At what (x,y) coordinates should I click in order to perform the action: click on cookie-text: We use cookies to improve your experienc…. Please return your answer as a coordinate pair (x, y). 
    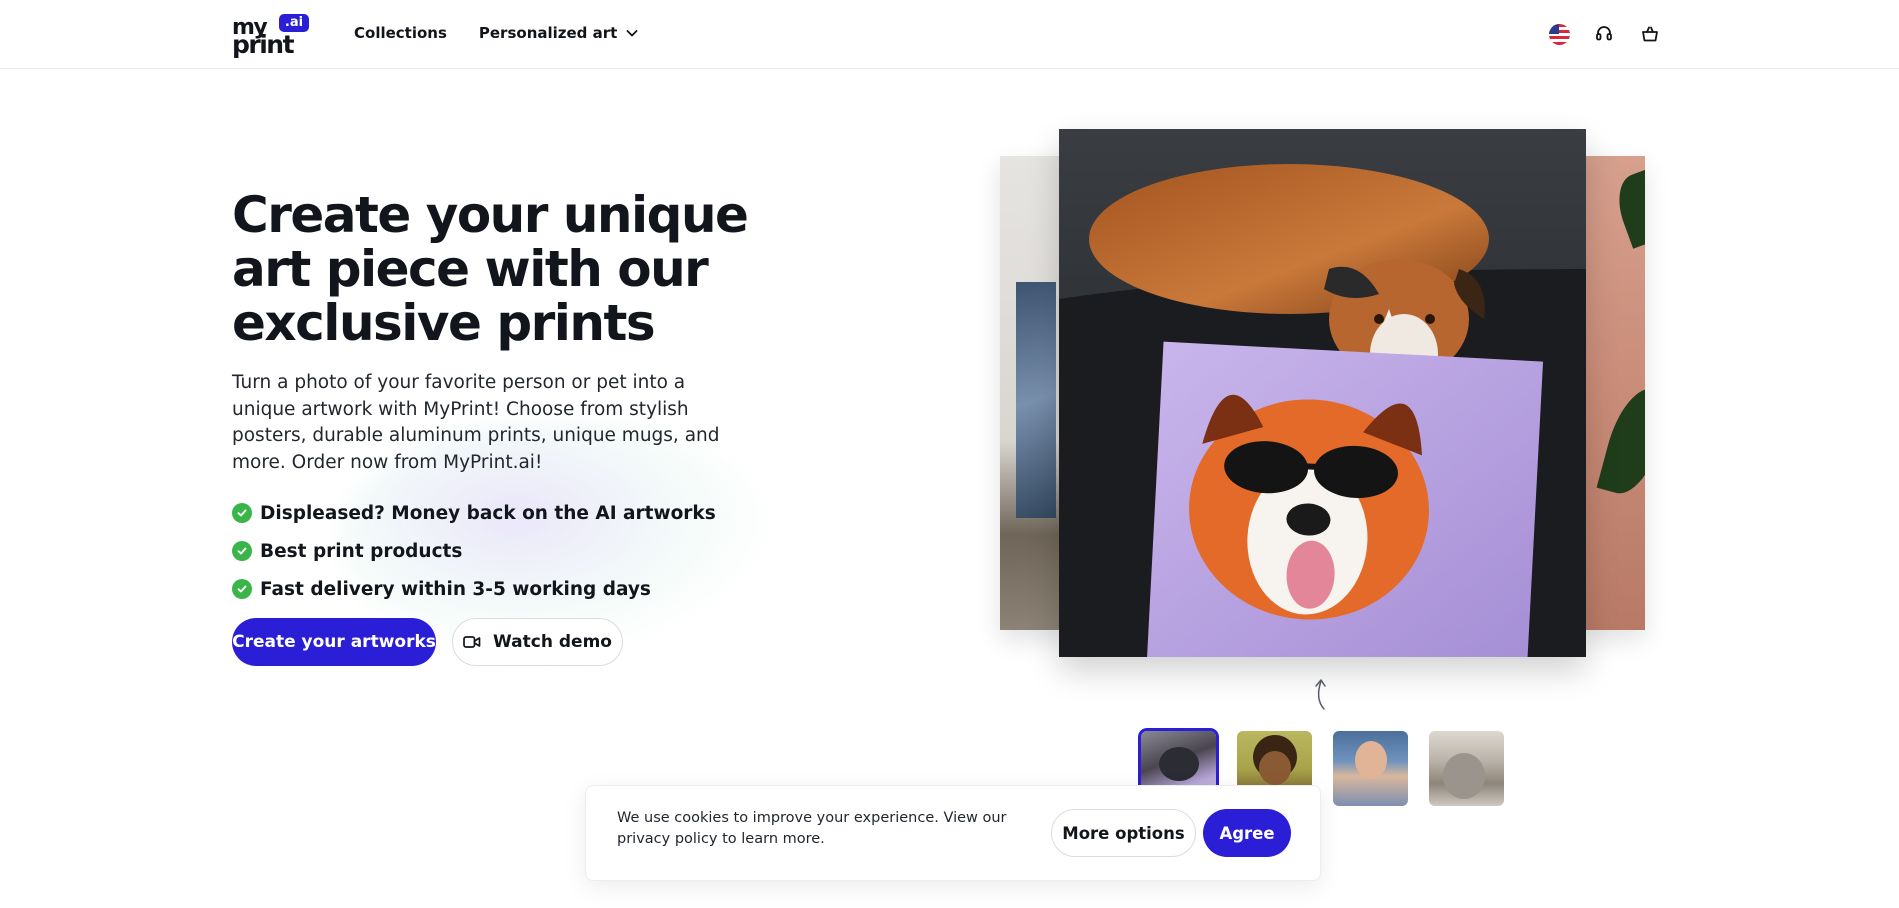
    Looking at the image, I should click on (812, 828).